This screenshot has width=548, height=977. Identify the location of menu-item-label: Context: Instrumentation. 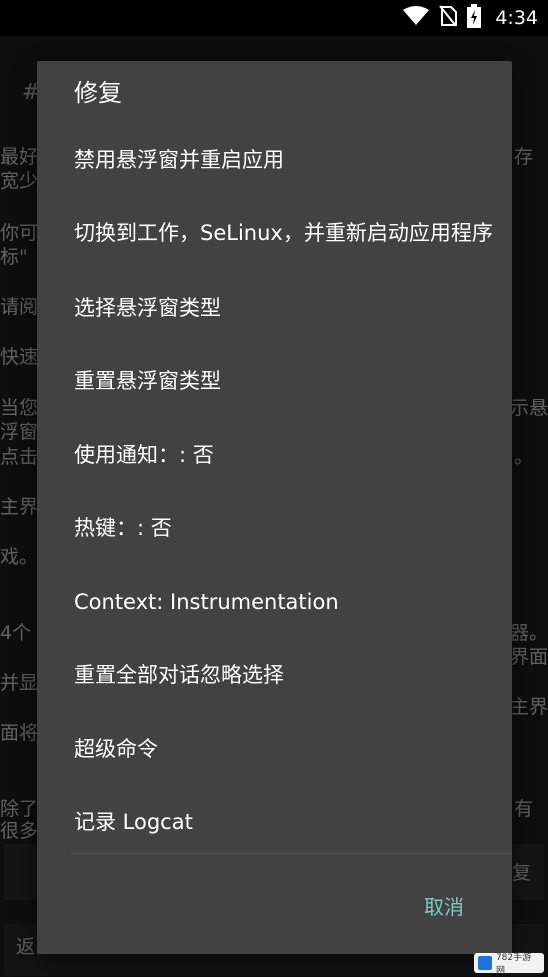
(206, 601).